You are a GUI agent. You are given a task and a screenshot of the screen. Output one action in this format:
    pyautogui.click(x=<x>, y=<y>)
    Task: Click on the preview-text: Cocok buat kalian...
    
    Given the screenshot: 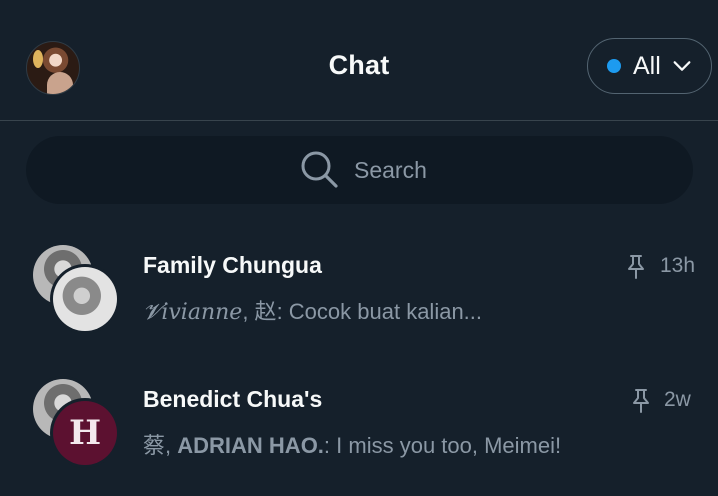 What is the action you would take?
    pyautogui.click(x=385, y=311)
    